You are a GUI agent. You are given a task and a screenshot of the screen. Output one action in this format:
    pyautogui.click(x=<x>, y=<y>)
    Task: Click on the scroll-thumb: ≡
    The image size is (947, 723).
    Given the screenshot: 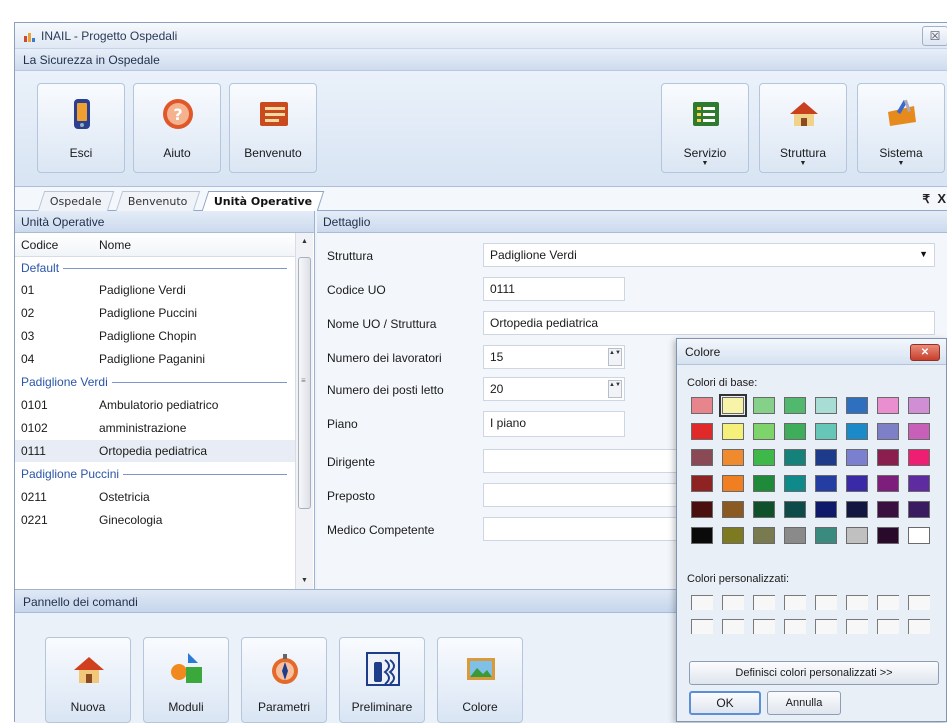 What is the action you would take?
    pyautogui.click(x=304, y=383)
    